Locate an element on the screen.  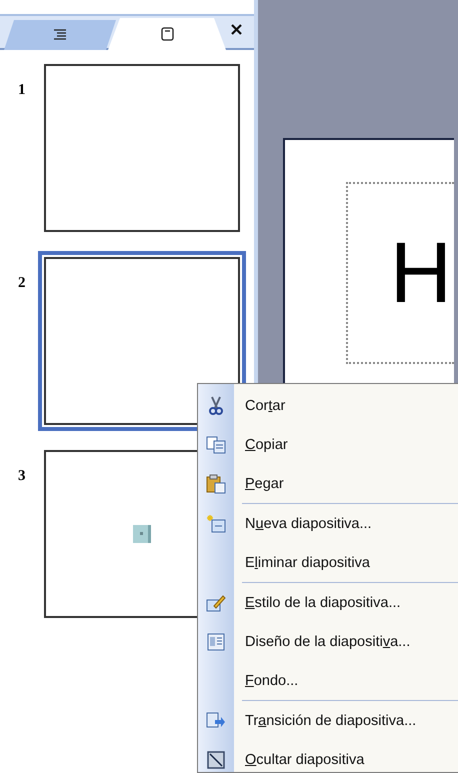
menu-item: Pegar is located at coordinates (328, 483).